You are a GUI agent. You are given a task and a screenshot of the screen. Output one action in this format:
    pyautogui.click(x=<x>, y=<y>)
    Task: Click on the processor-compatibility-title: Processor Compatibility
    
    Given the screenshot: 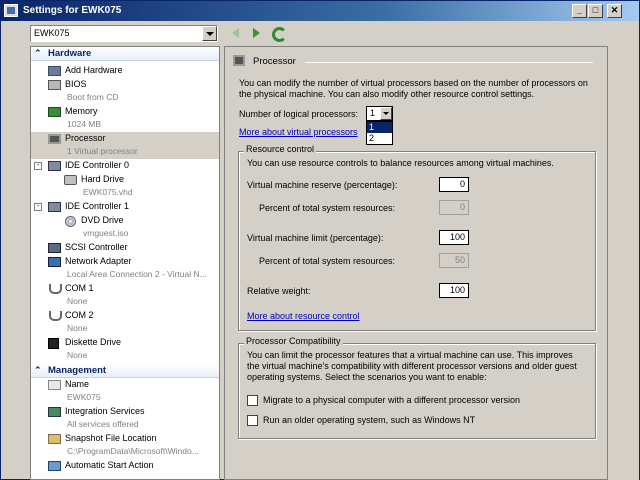 What is the action you would take?
    pyautogui.click(x=293, y=341)
    